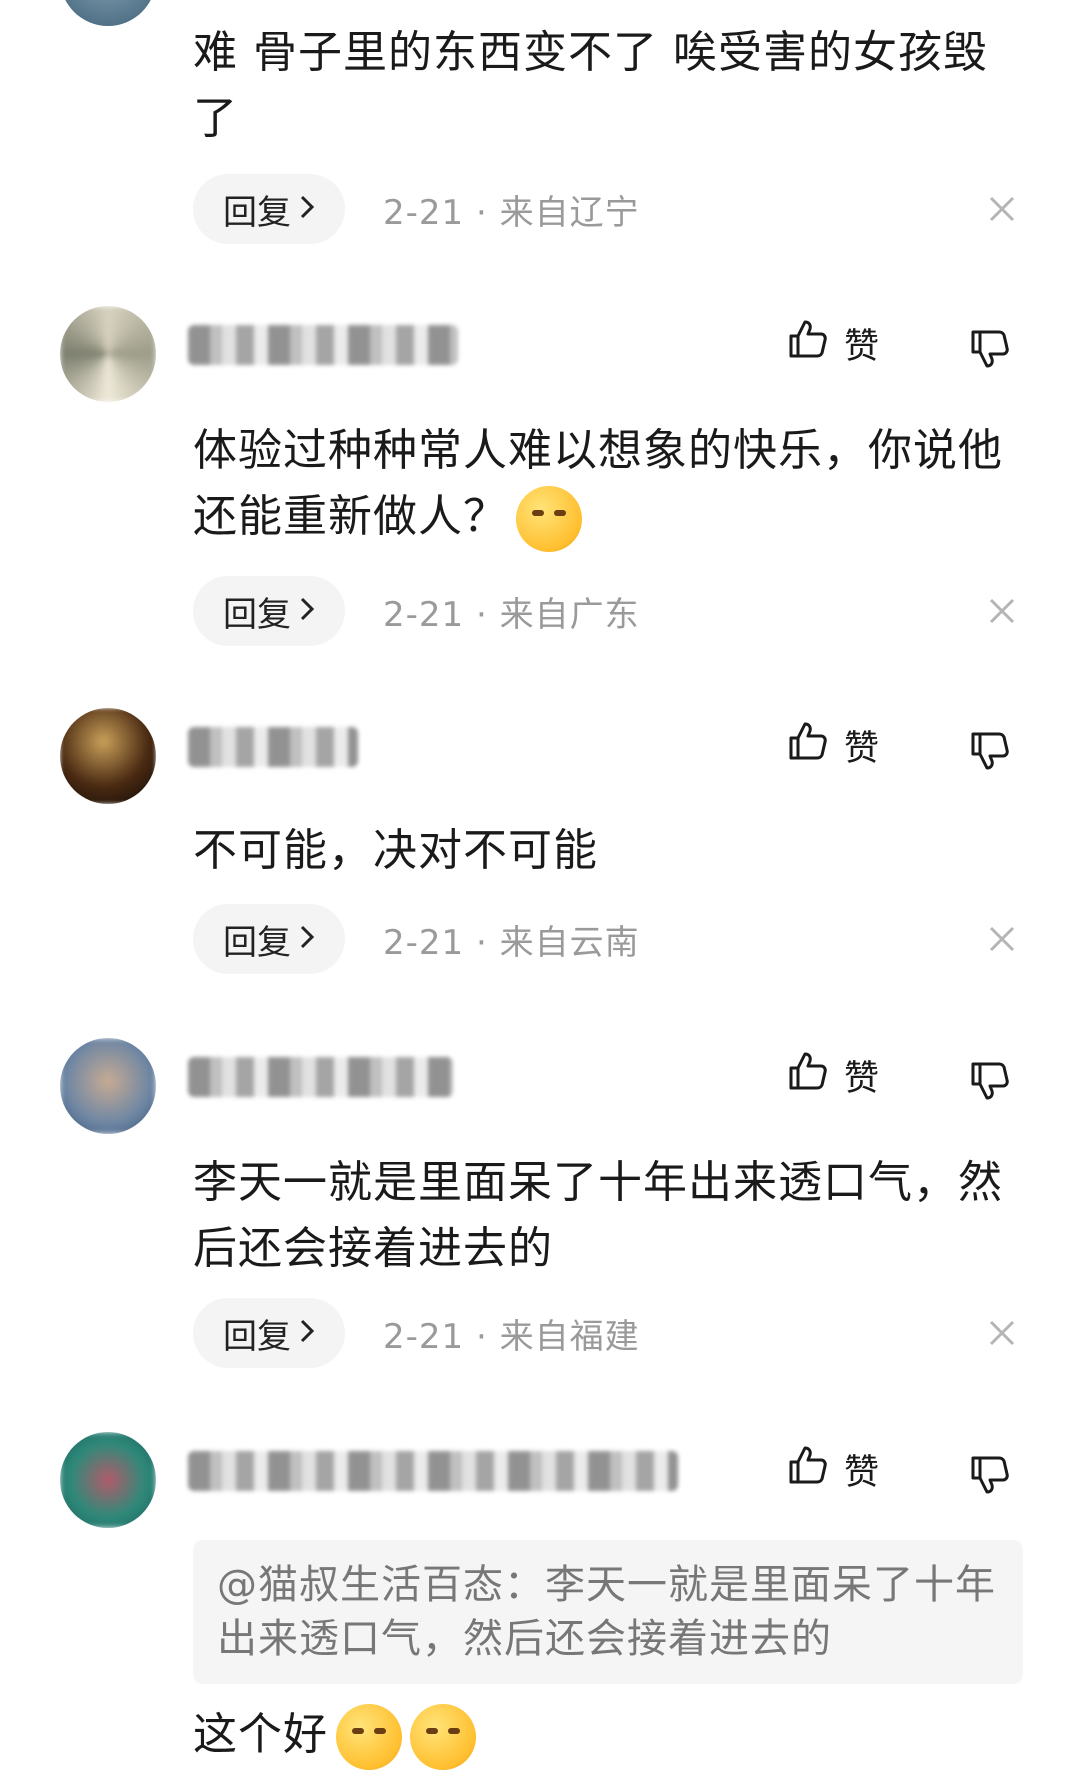 This screenshot has height=1789, width=1080. I want to click on comment-location: 来自广东, so click(569, 614).